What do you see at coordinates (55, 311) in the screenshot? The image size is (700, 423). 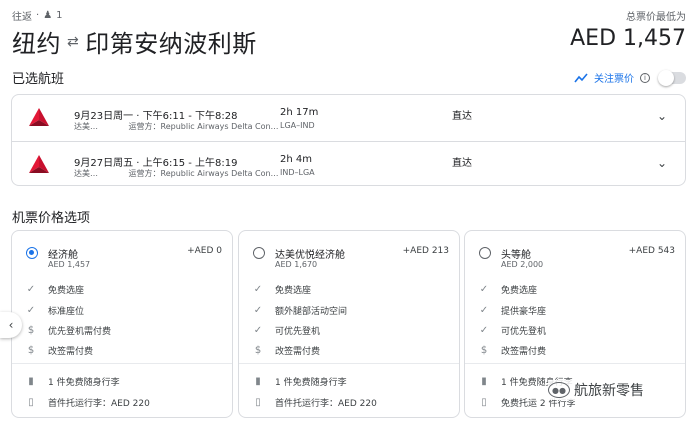 I see `fare-feature: ✓ 标准座位` at bounding box center [55, 311].